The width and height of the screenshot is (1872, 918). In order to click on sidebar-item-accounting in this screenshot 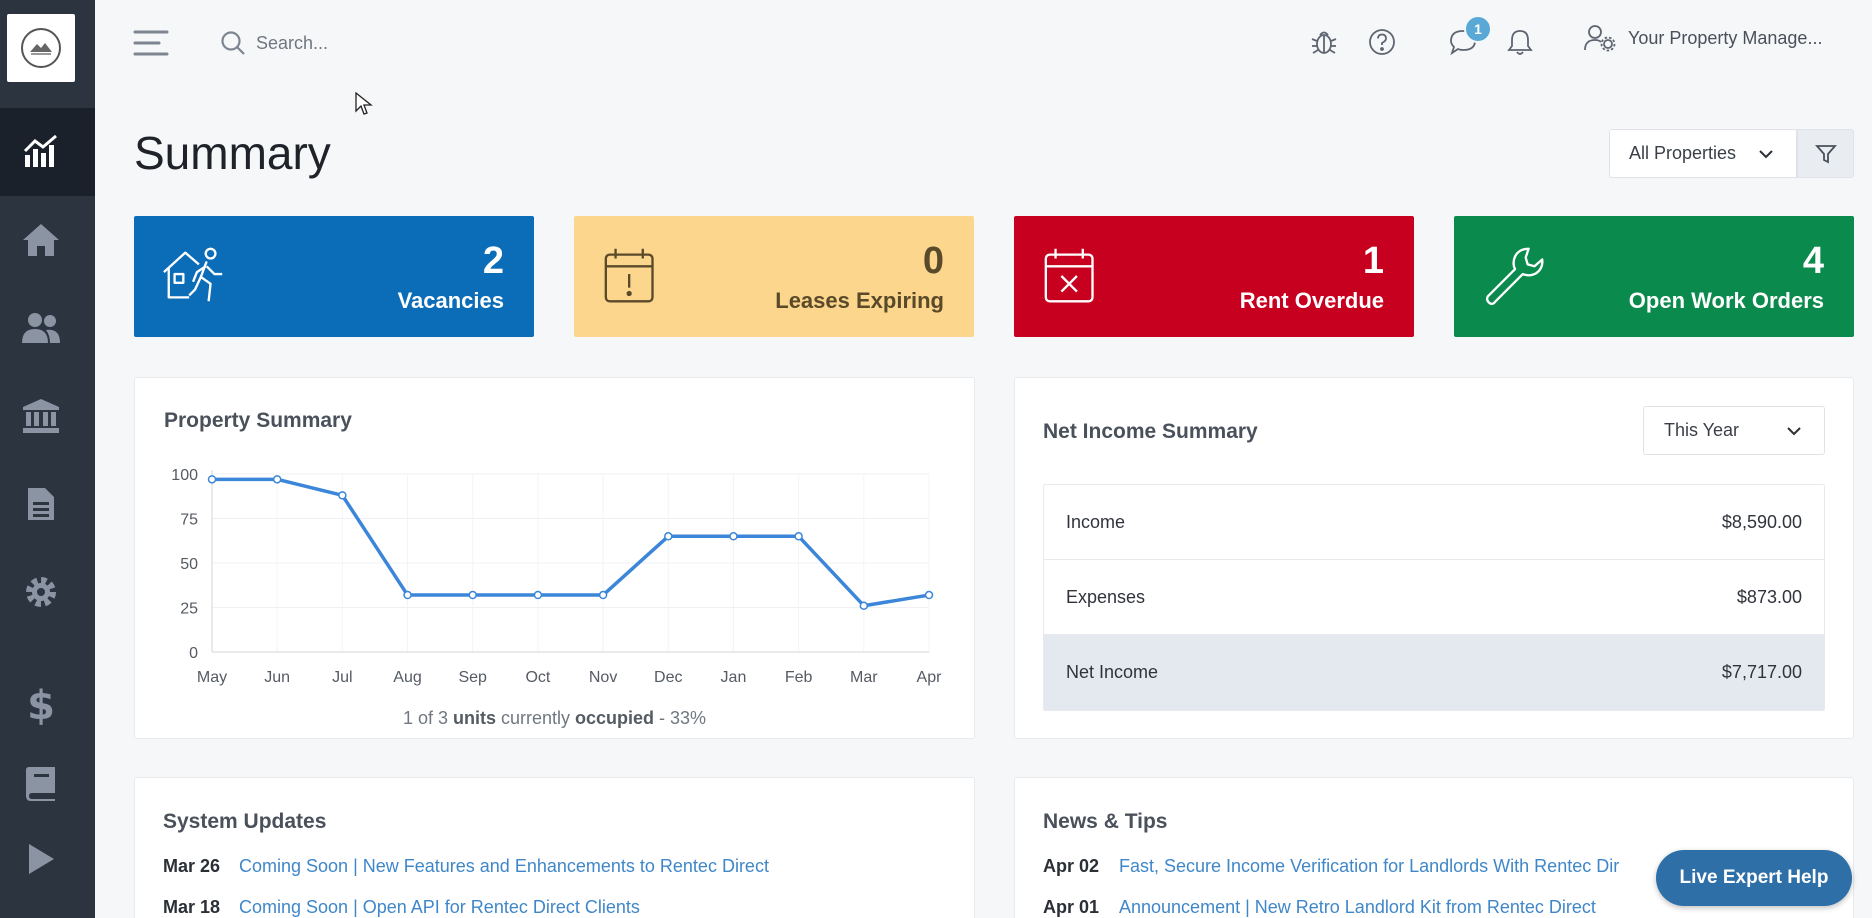, I will do `click(41, 416)`.